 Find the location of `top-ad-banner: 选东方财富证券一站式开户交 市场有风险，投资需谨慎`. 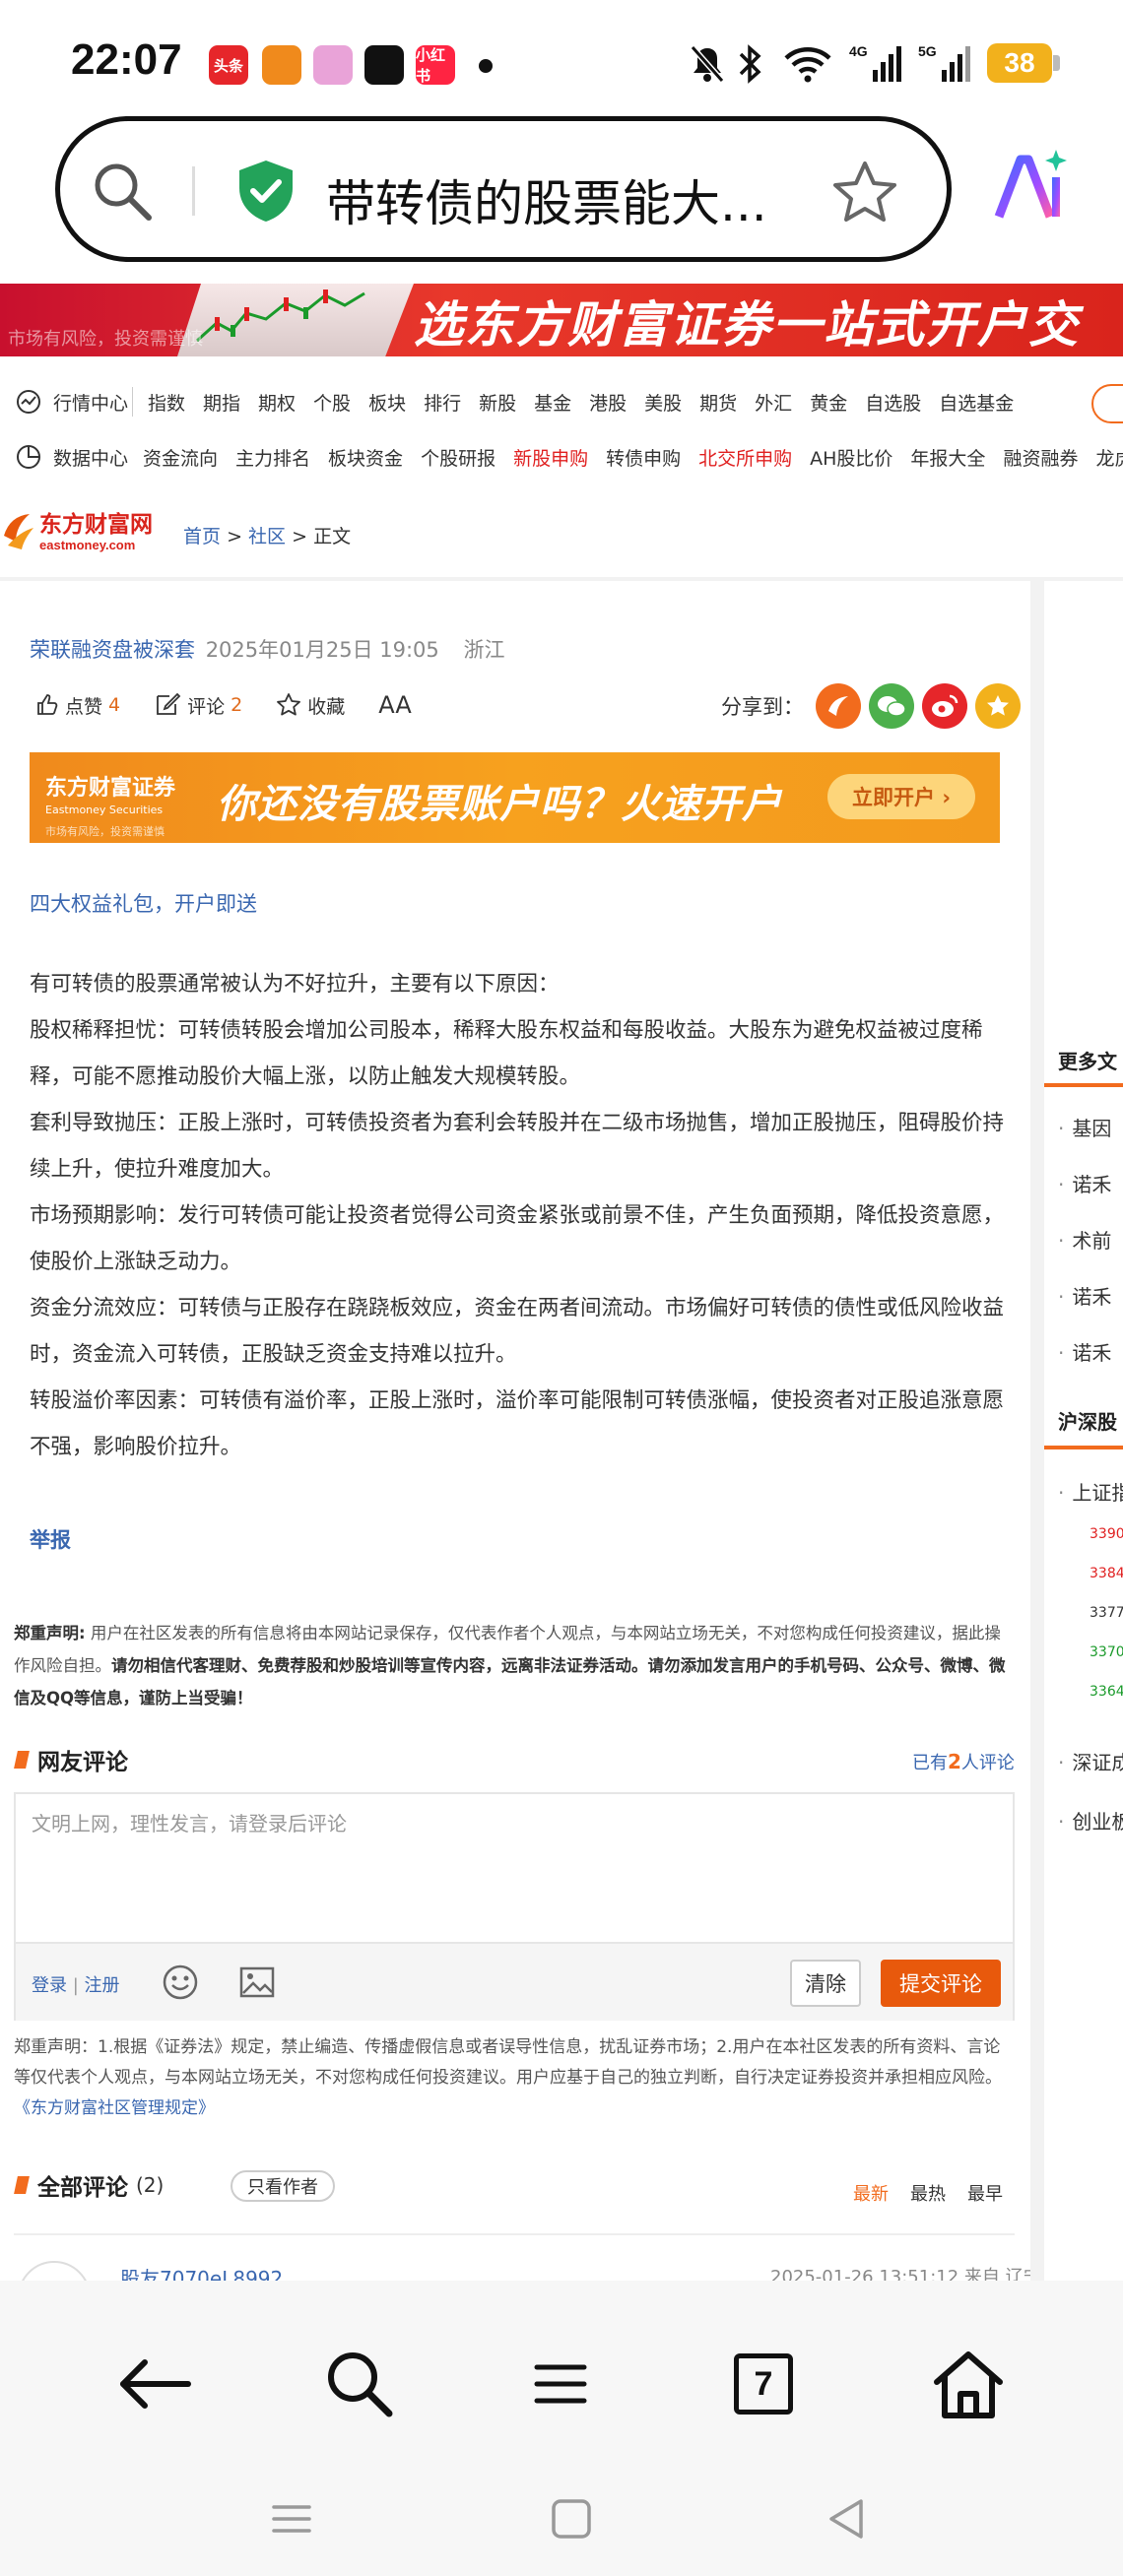

top-ad-banner: 选东方财富证券一站式开户交 市场有风险，投资需谨慎 is located at coordinates (561, 320).